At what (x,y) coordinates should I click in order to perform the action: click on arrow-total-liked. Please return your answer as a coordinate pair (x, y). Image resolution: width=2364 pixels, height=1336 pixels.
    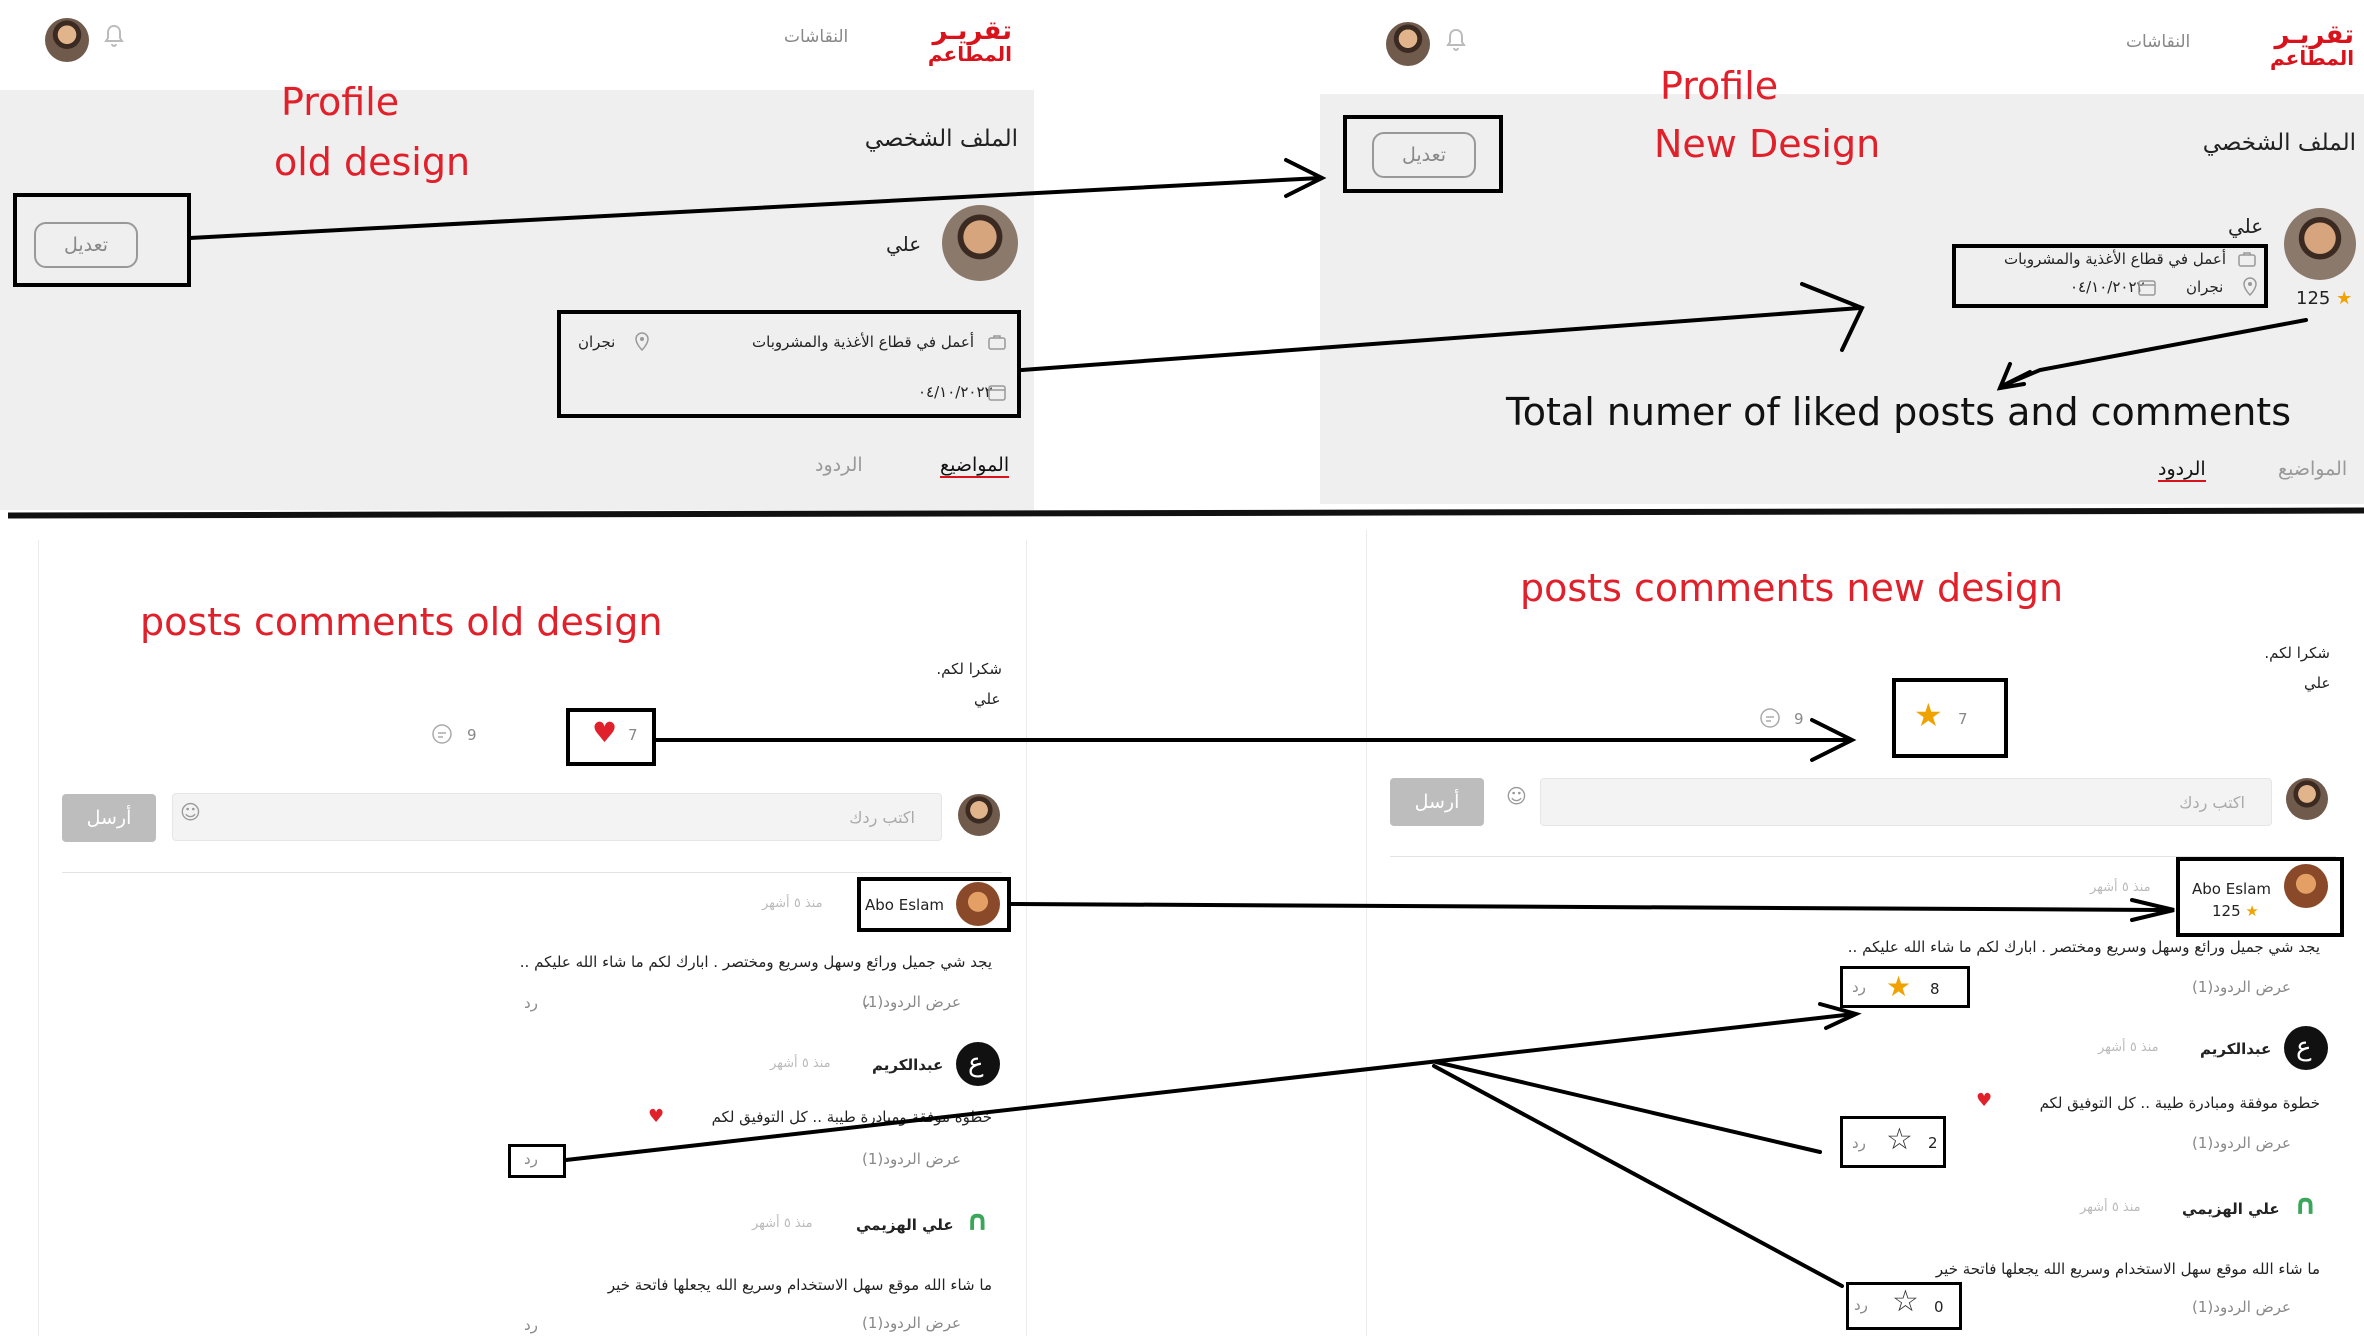
    Looking at the image, I should click on (2152, 354).